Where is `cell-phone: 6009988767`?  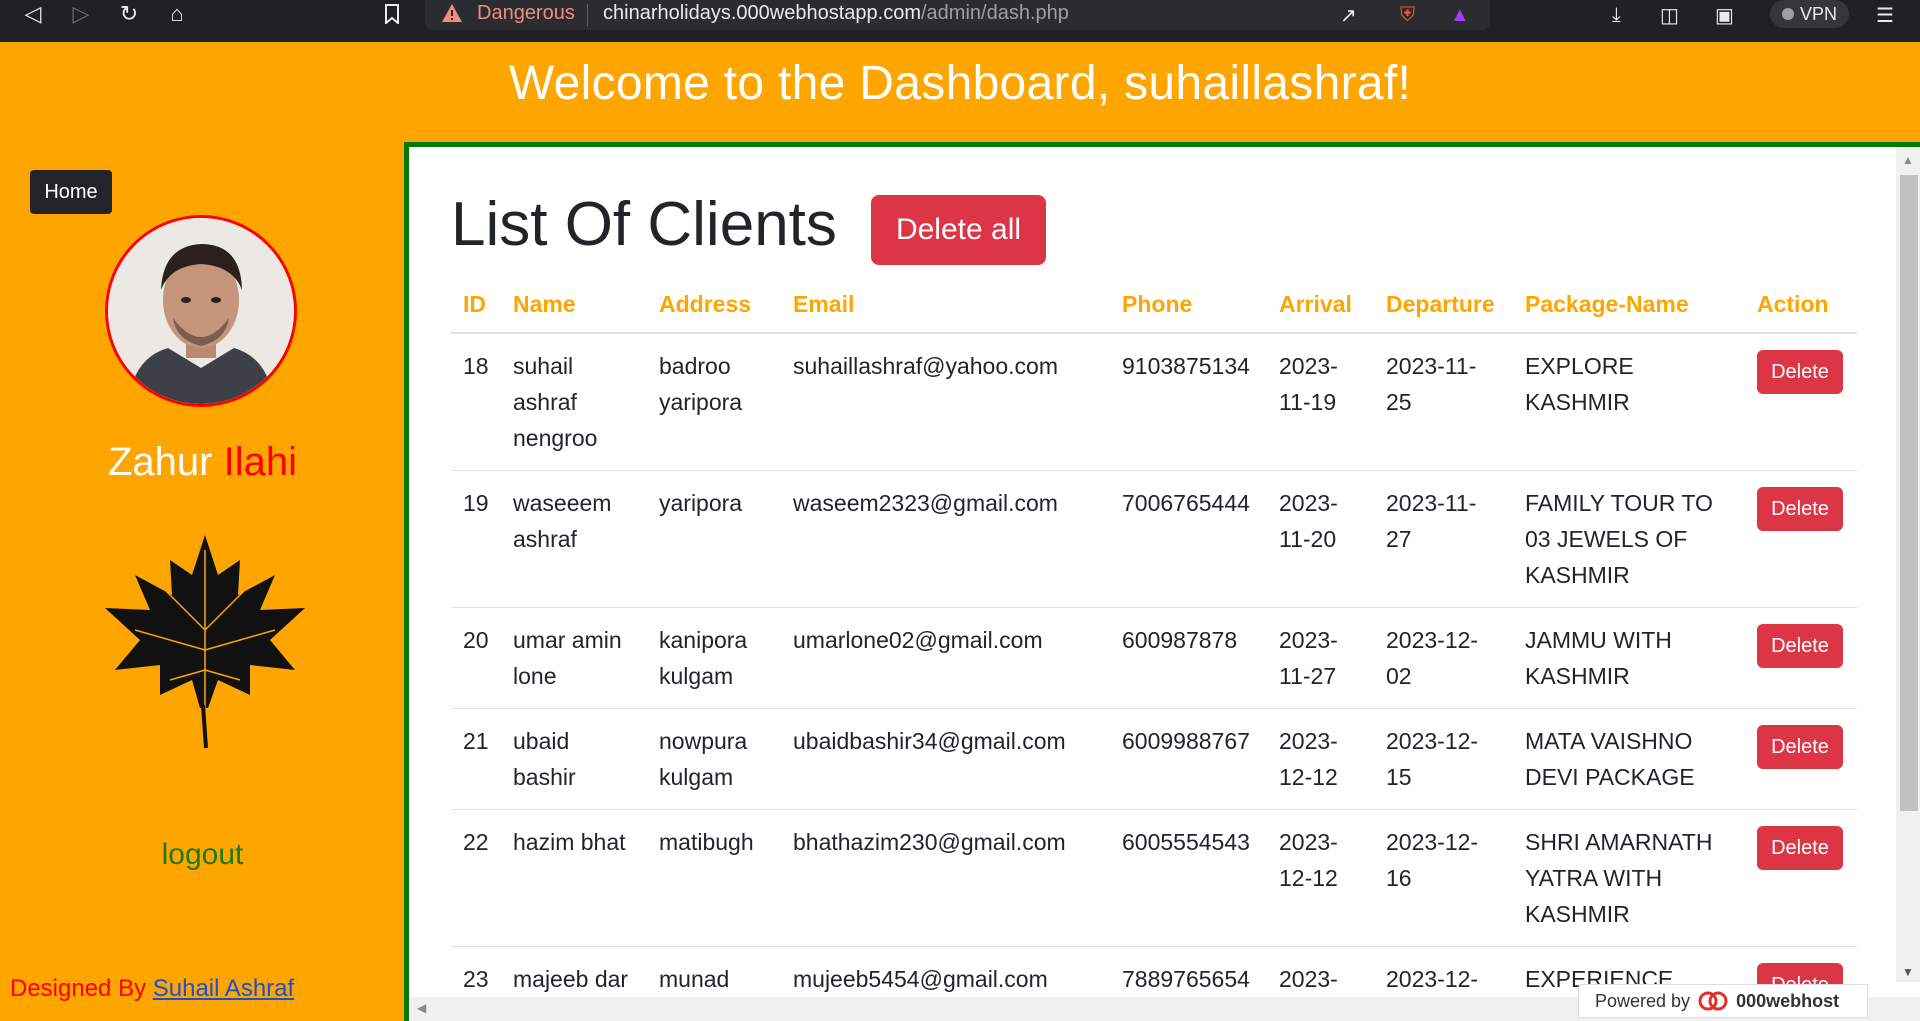
cell-phone: 6009988767 is located at coordinates (1188, 759).